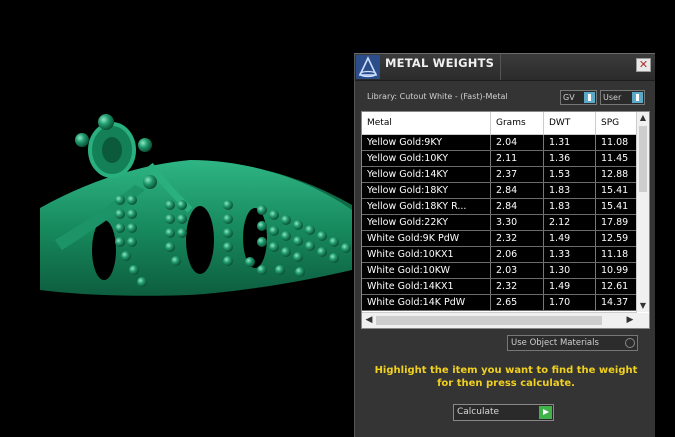  What do you see at coordinates (517, 123) in the screenshot?
I see `column-header-grams: Grams` at bounding box center [517, 123].